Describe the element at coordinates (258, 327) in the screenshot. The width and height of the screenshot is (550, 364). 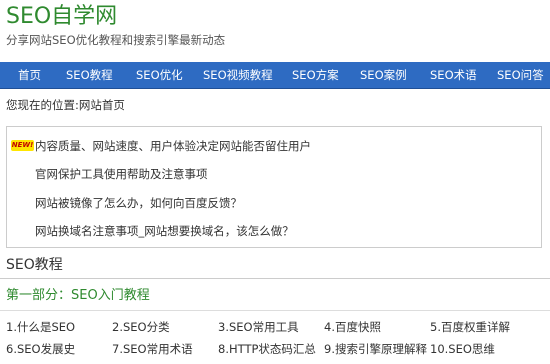
I see `lesson-link: 3.SEO常用工具` at that location.